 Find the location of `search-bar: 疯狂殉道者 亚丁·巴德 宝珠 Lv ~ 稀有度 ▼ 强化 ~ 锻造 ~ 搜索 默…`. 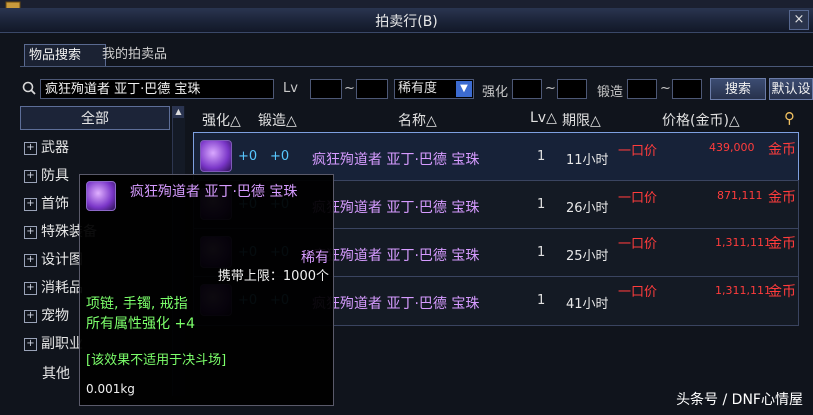

search-bar: 疯狂殉道者 亚丁·巴德 宝珠 Lv ~ 稀有度 ▼ 强化 ~ 锻造 ~ 搜索 默… is located at coordinates (406, 89).